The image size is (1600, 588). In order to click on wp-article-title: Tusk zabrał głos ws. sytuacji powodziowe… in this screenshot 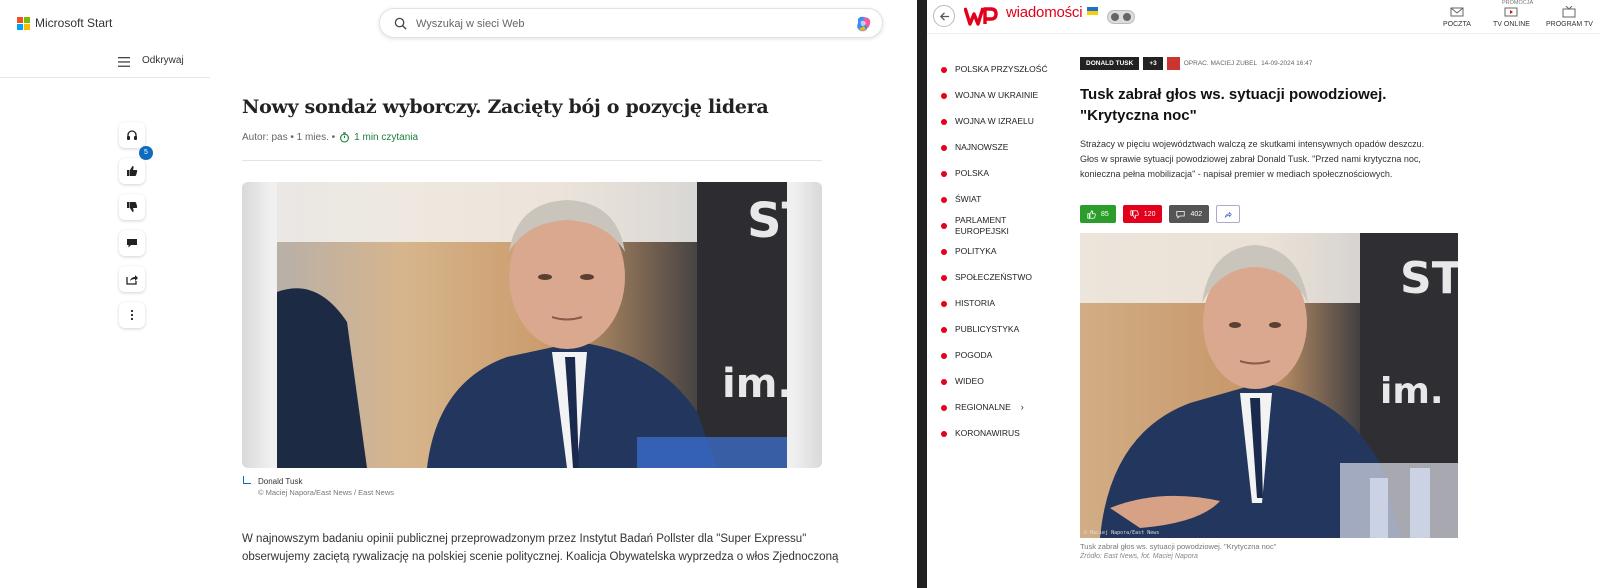, I will do `click(1233, 105)`.